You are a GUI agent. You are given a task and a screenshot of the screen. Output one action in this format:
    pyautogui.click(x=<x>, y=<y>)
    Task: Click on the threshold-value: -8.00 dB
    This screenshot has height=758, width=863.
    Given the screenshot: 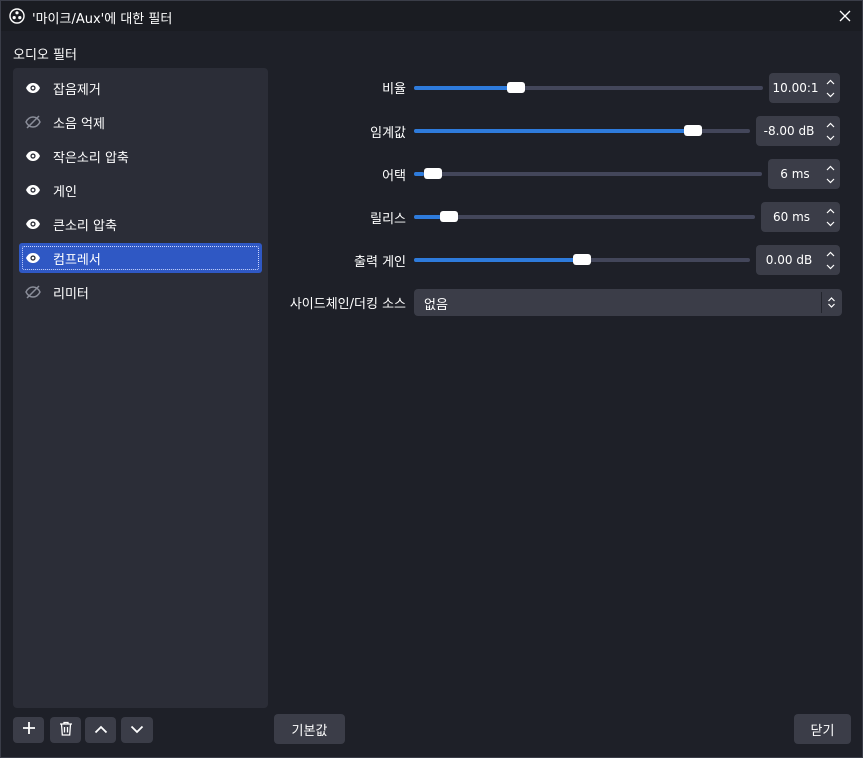 What is the action you would take?
    pyautogui.click(x=789, y=131)
    